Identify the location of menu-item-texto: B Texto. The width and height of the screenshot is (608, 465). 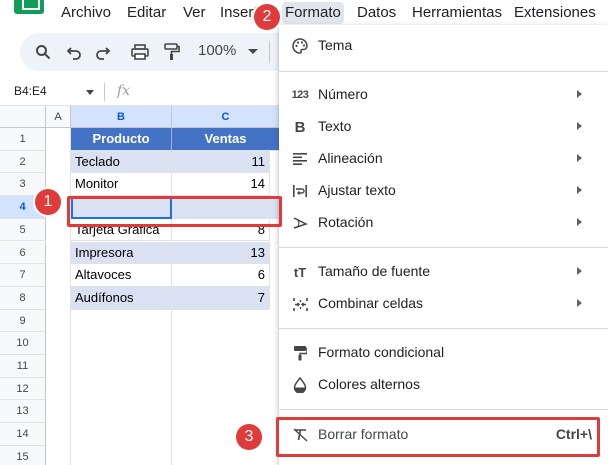
(443, 127).